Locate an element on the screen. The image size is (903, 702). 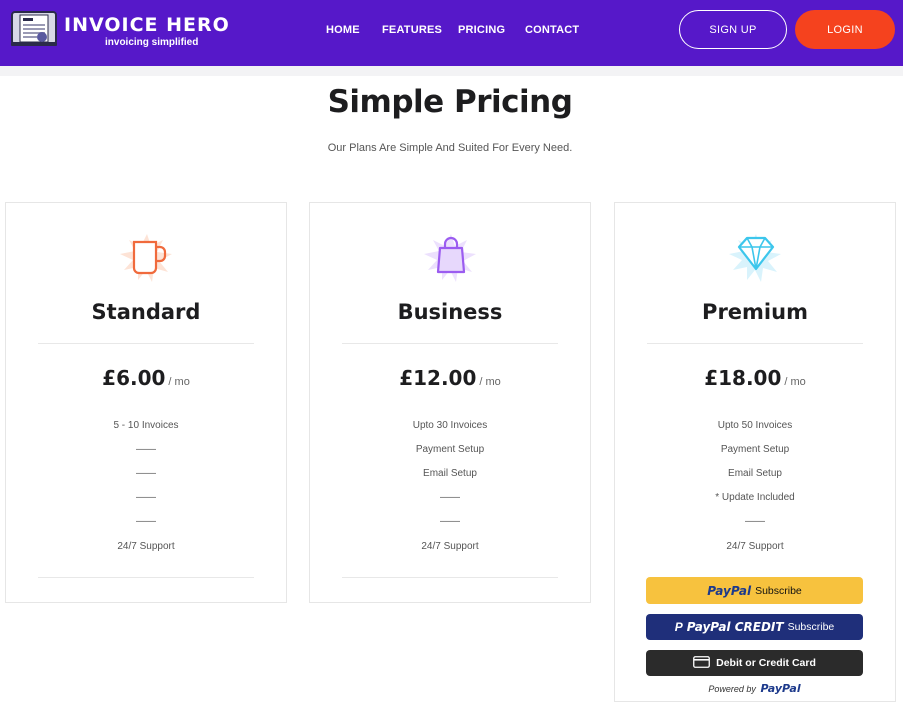
price-amount: £6.00 is located at coordinates (134, 378).